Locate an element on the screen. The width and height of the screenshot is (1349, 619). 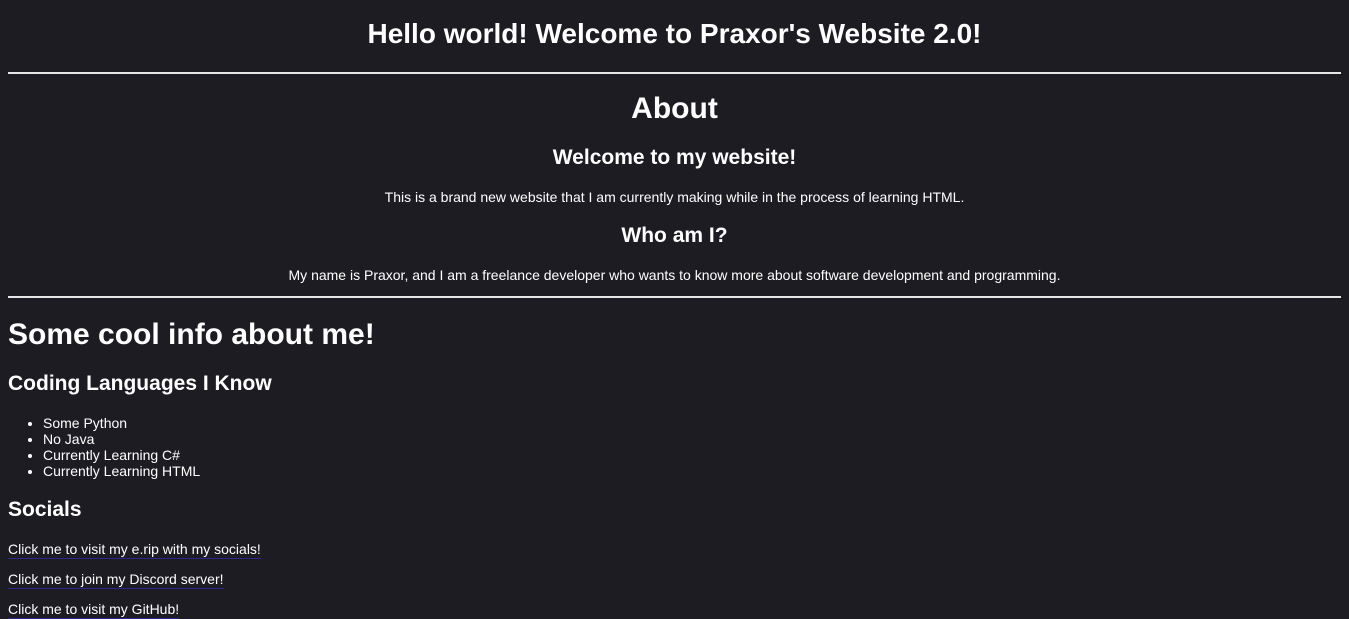
info-heading: Some cool info about me! is located at coordinates (191, 334).